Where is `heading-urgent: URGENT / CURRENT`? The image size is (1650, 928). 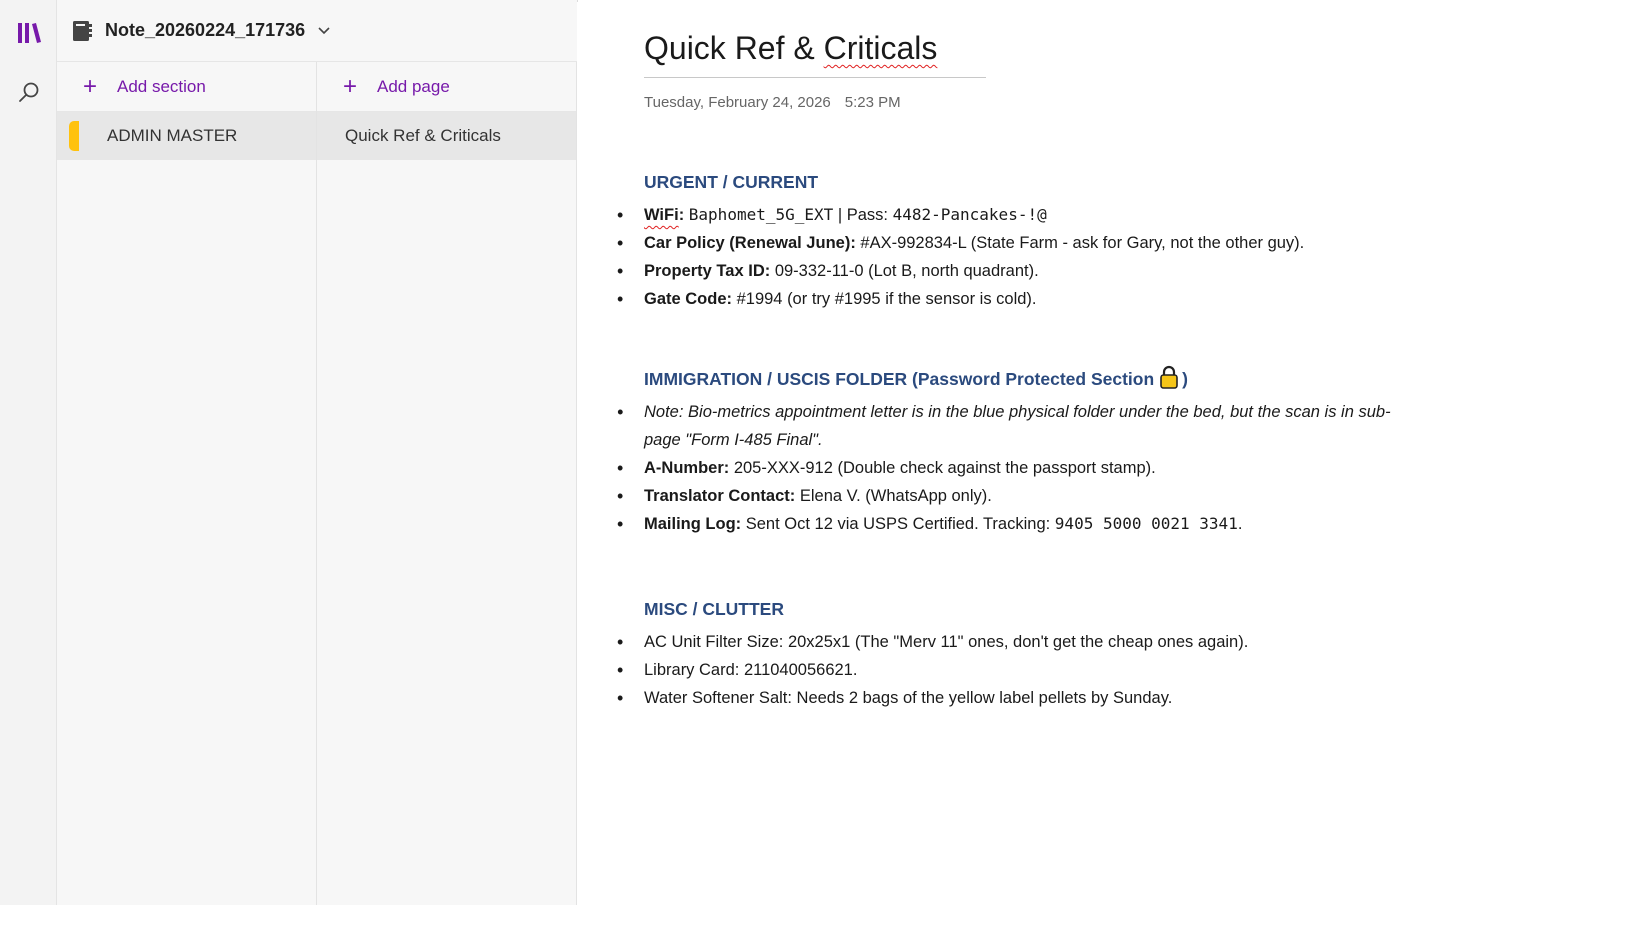 heading-urgent: URGENT / CURRENT is located at coordinates (731, 182).